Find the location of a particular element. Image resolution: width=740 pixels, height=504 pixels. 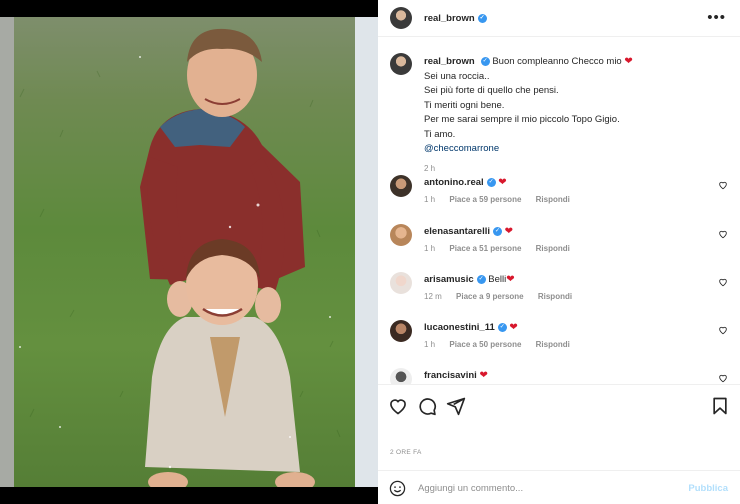

comment-likes: Piace a 9 persone is located at coordinates (490, 296).